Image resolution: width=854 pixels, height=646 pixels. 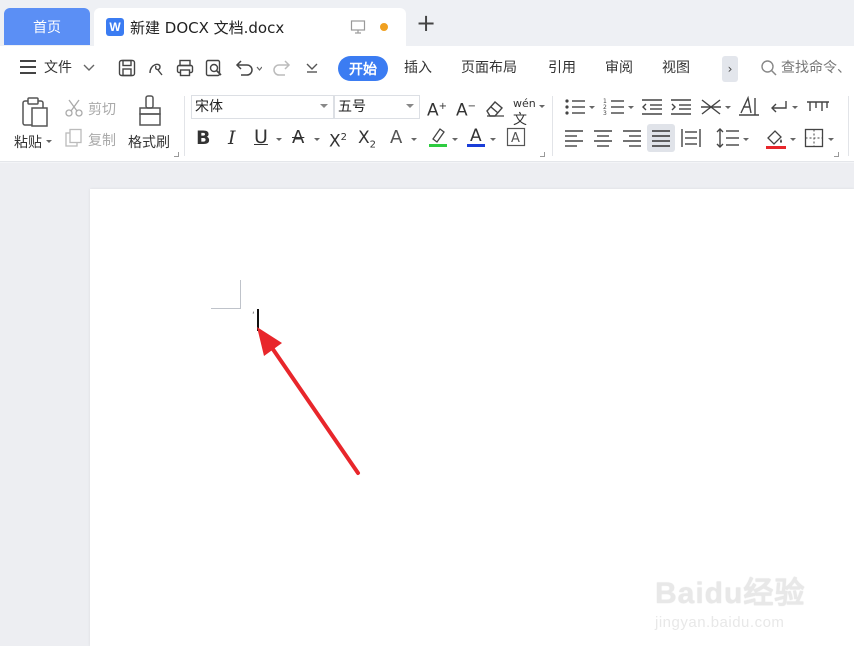 What do you see at coordinates (652, 109) in the screenshot?
I see `decrease-indent-icon` at bounding box center [652, 109].